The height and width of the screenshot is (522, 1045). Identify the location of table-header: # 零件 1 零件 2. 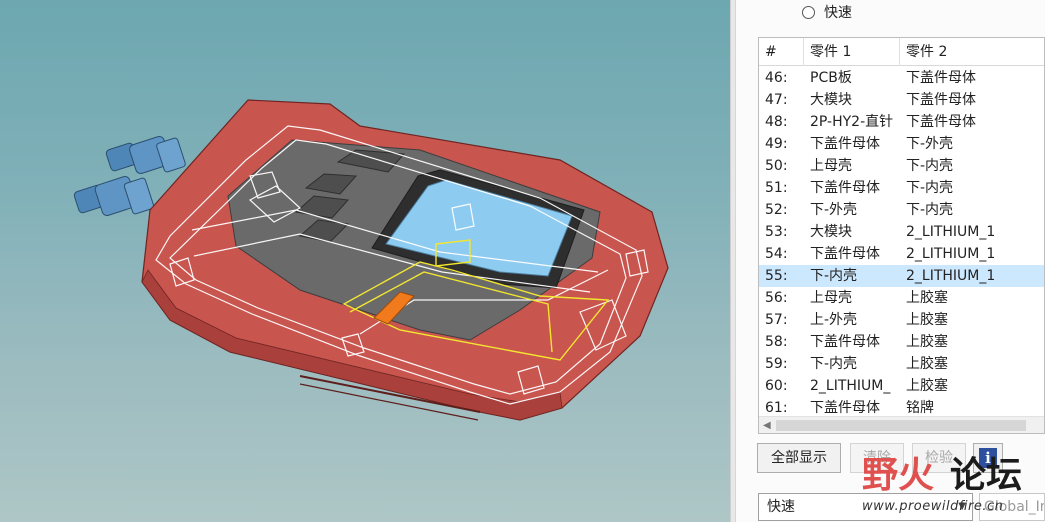
(901, 52).